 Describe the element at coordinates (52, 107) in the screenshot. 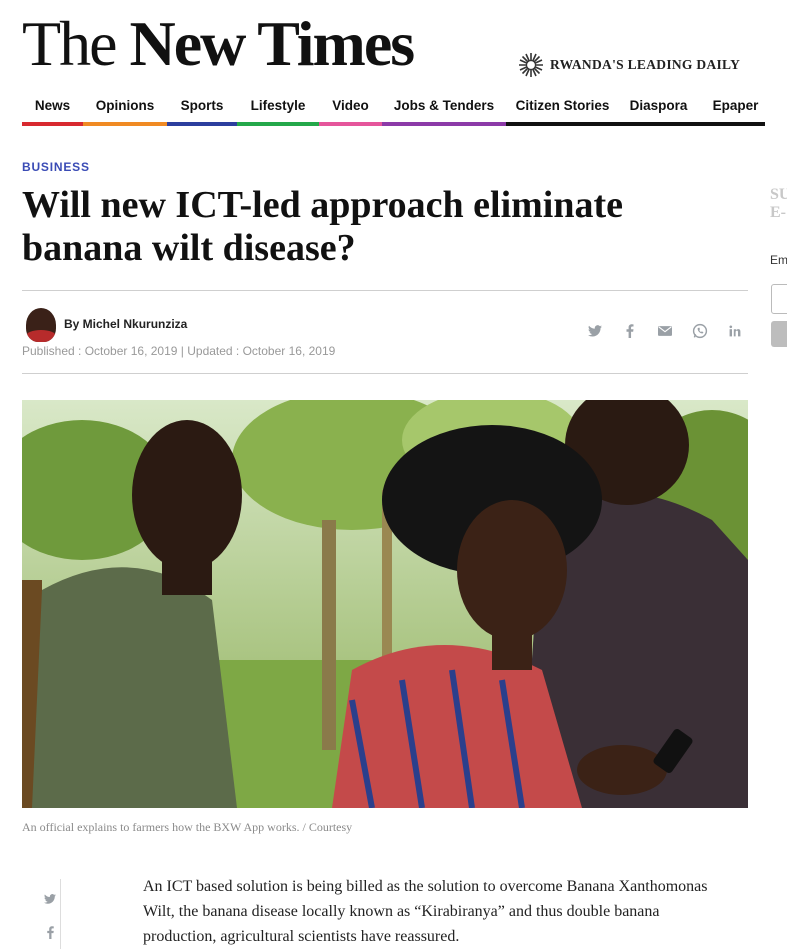

I see `nav-item-news: News` at that location.